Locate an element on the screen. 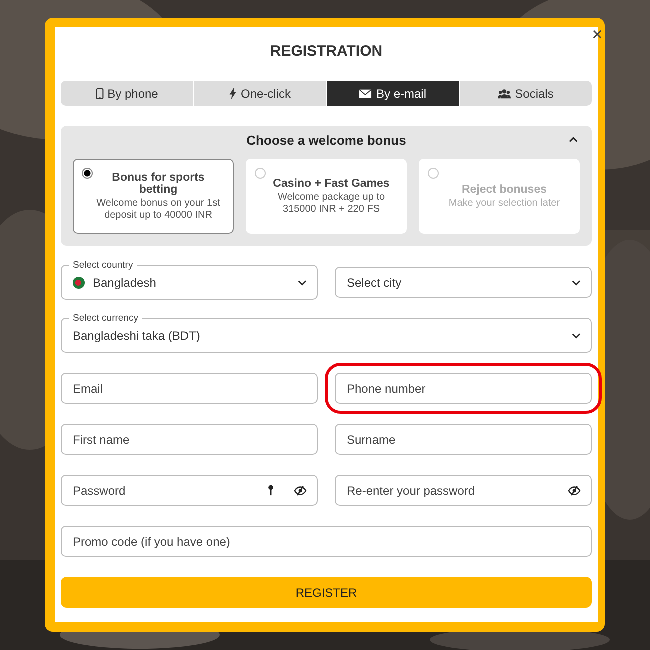  envelope-icon is located at coordinates (365, 93).